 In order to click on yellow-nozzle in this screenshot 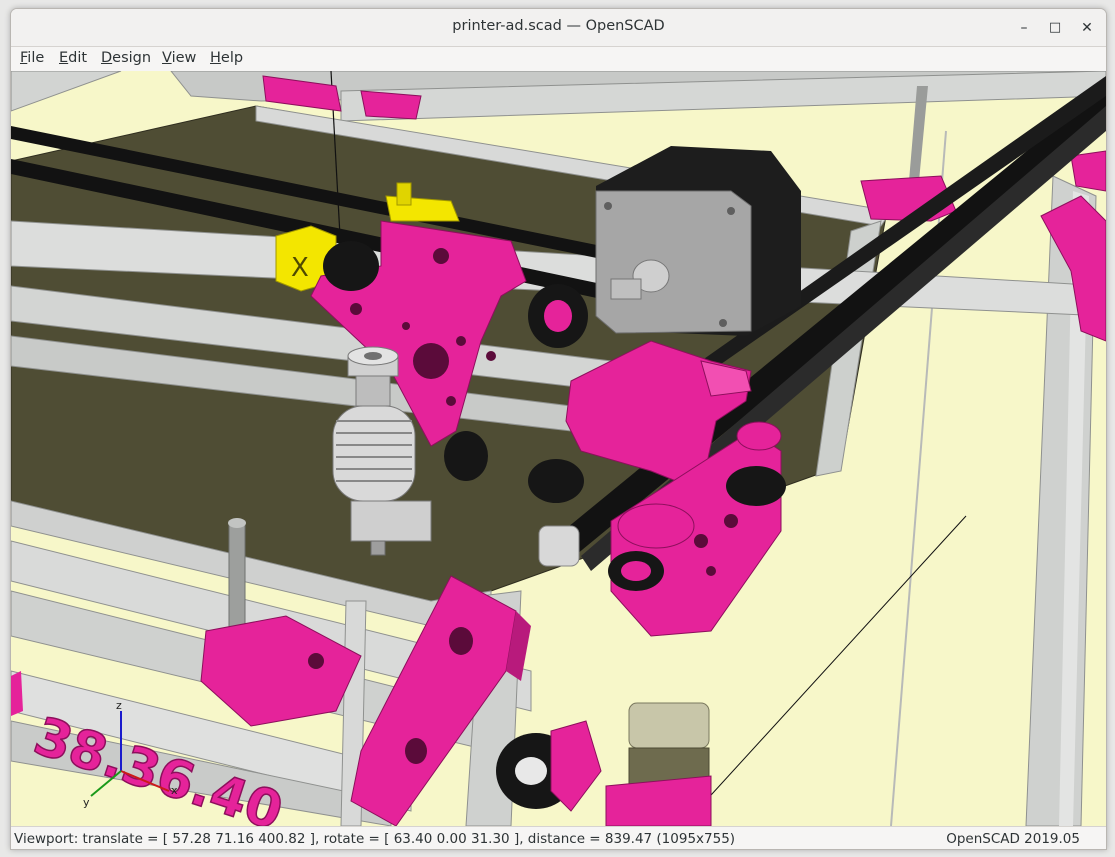, I will do `click(404, 194)`.